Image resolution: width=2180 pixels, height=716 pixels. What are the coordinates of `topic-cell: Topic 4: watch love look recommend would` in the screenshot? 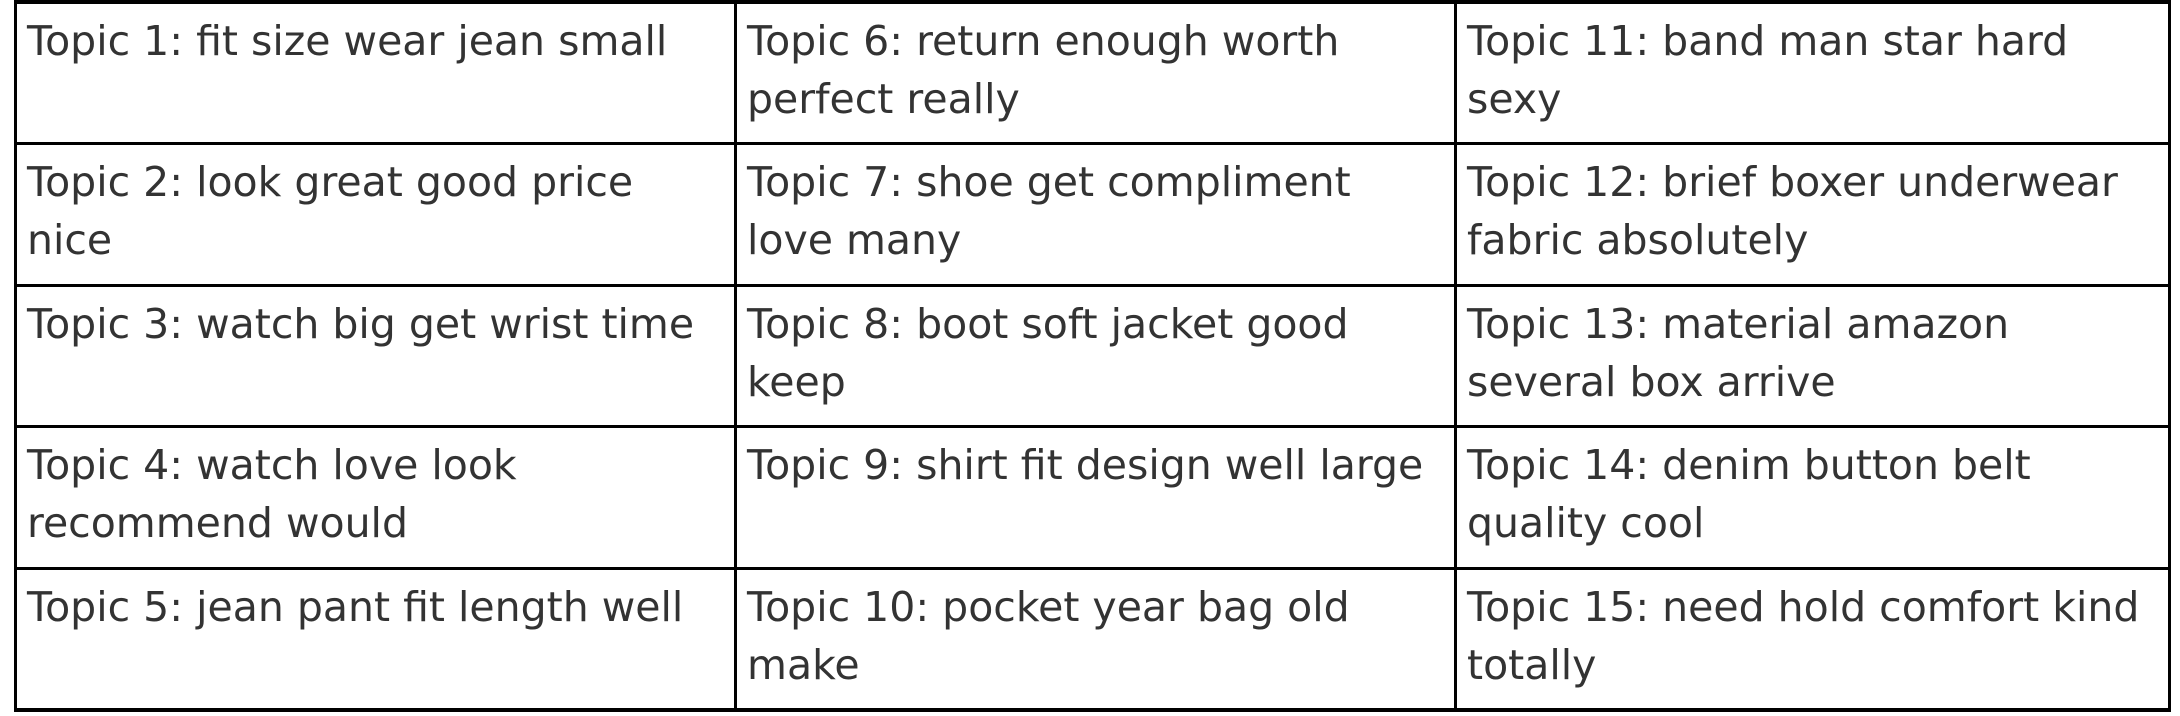 It's located at (375, 497).